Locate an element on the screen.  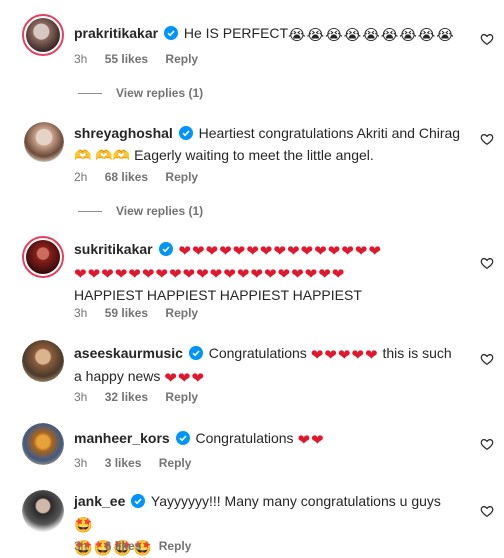
star-struck-emoji: 🤩 is located at coordinates (84, 525).